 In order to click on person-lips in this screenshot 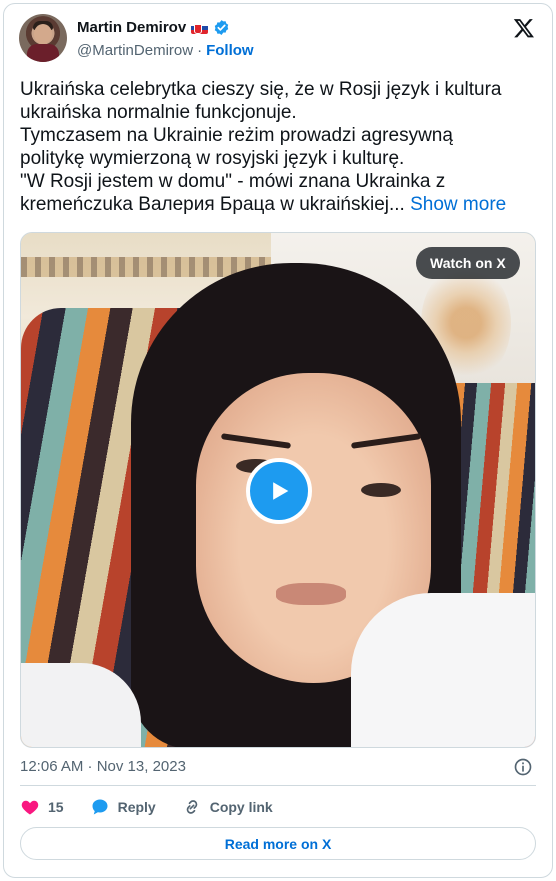, I will do `click(311, 594)`.